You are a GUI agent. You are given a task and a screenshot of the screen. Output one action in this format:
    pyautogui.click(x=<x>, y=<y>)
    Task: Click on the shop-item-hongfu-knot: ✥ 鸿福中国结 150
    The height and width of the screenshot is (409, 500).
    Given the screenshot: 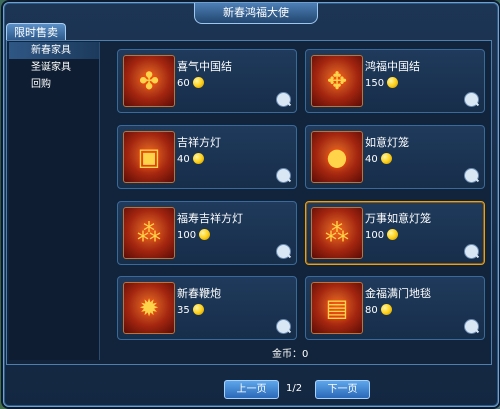 What is the action you would take?
    pyautogui.click(x=395, y=81)
    